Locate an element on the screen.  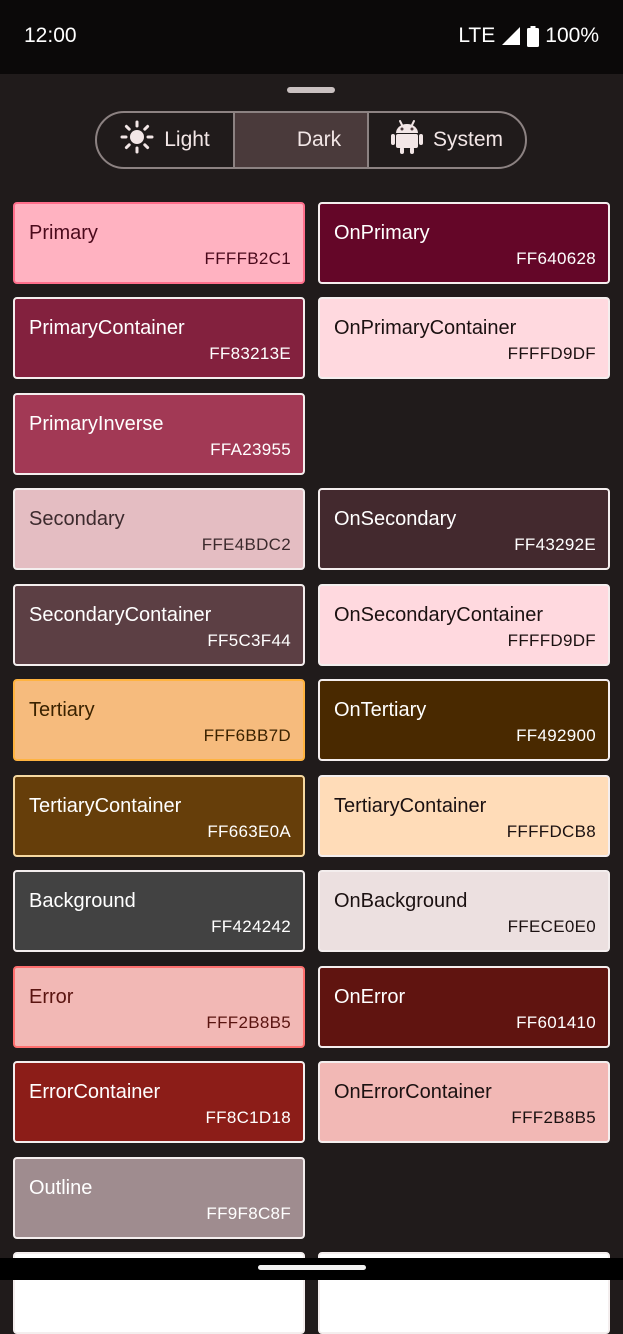
theme-light-button: Light is located at coordinates (165, 140).